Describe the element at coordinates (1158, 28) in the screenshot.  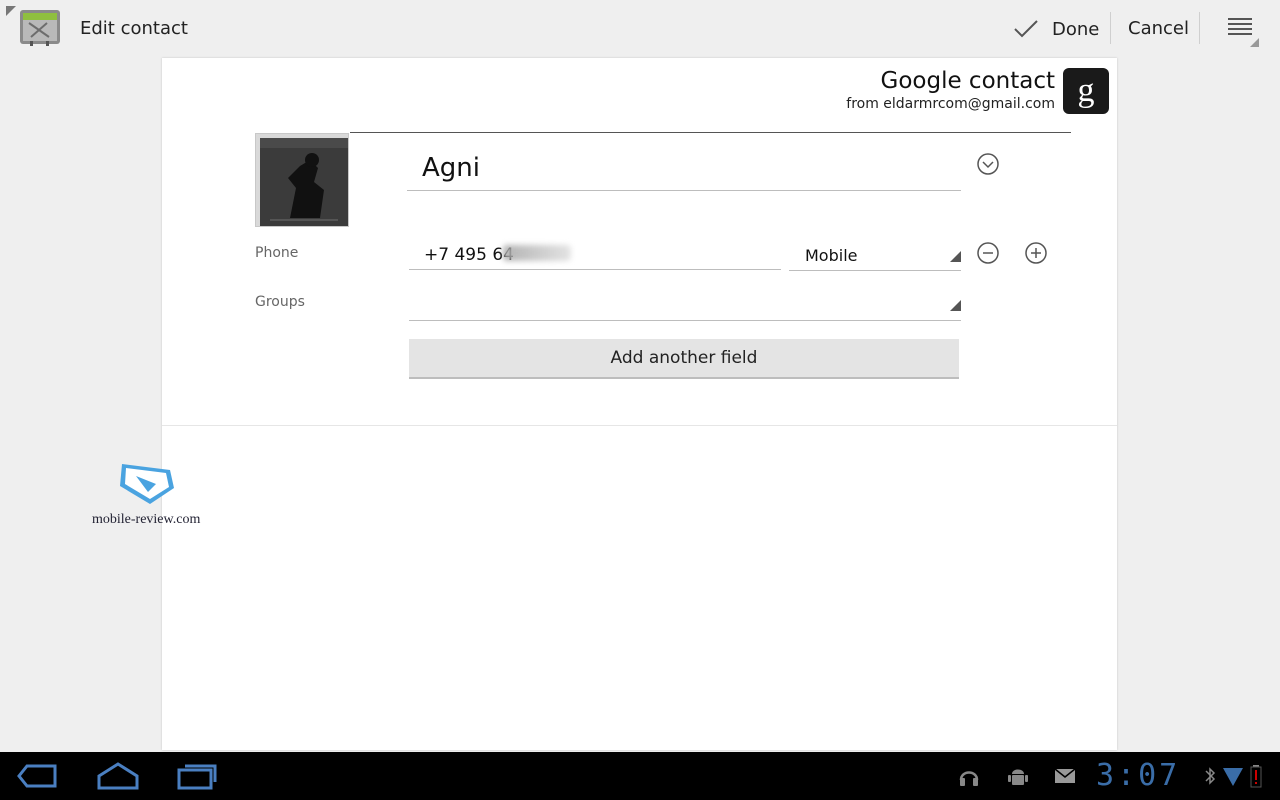
I see `cancel-button: Cancel` at that location.